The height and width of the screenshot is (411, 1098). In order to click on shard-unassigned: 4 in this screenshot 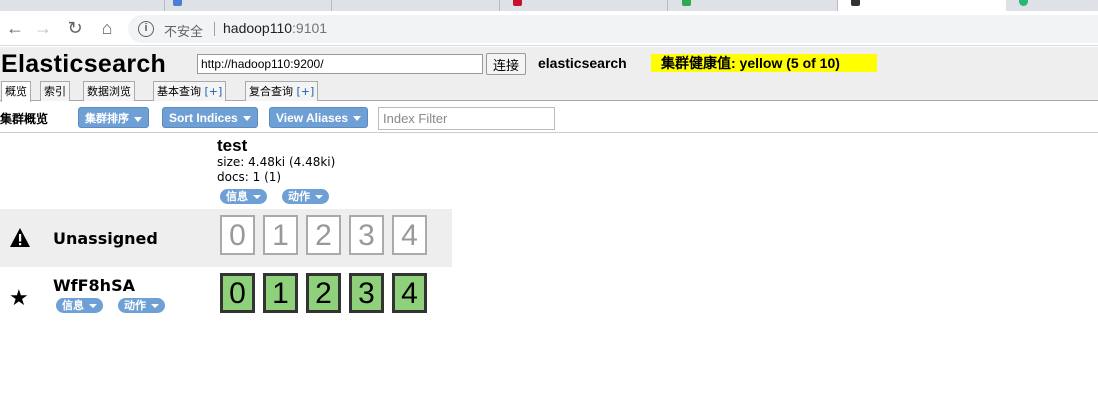, I will do `click(409, 235)`.